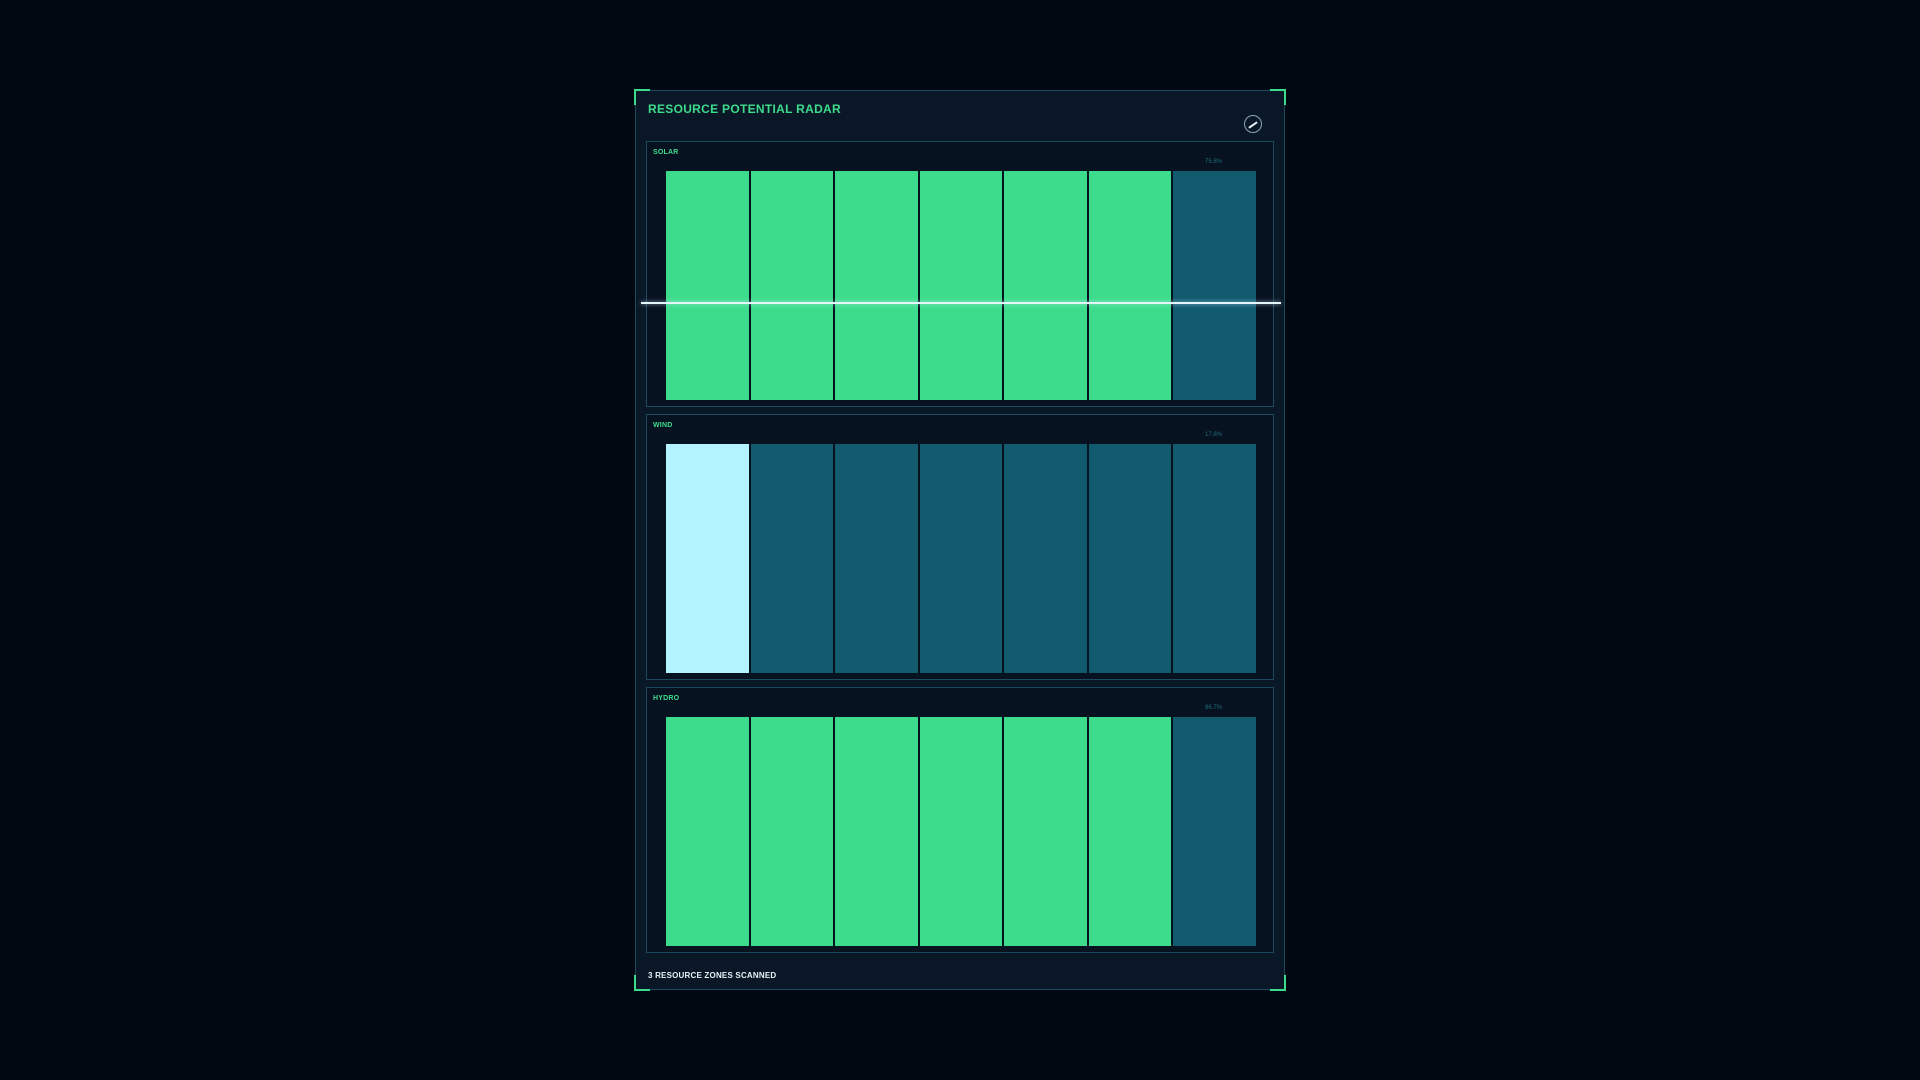 The height and width of the screenshot is (1080, 1920). What do you see at coordinates (961, 303) in the screenshot?
I see `scan-line` at bounding box center [961, 303].